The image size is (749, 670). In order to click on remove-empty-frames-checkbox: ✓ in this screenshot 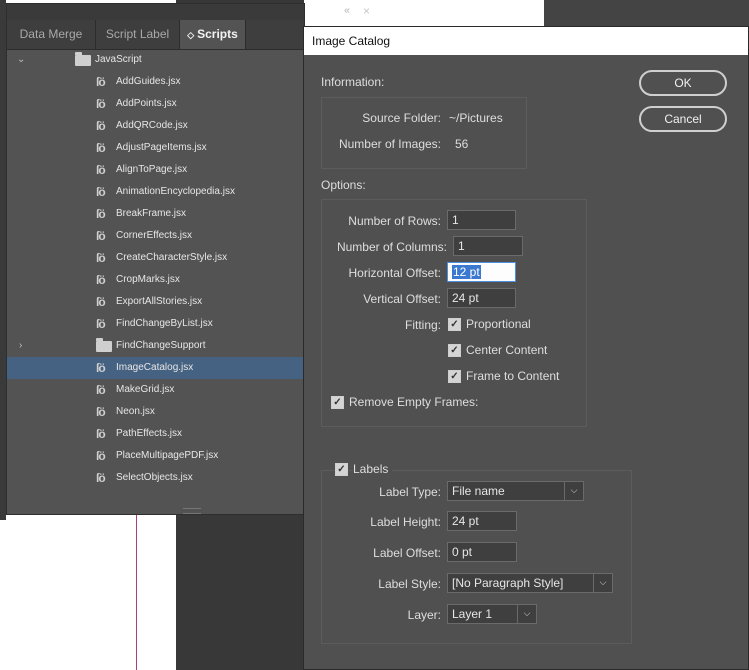, I will do `click(337, 402)`.